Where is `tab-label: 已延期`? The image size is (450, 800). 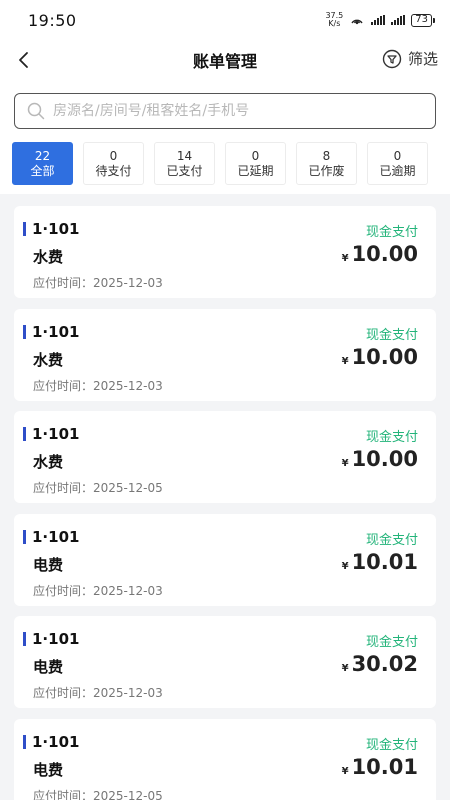 tab-label: 已延期 is located at coordinates (255, 170).